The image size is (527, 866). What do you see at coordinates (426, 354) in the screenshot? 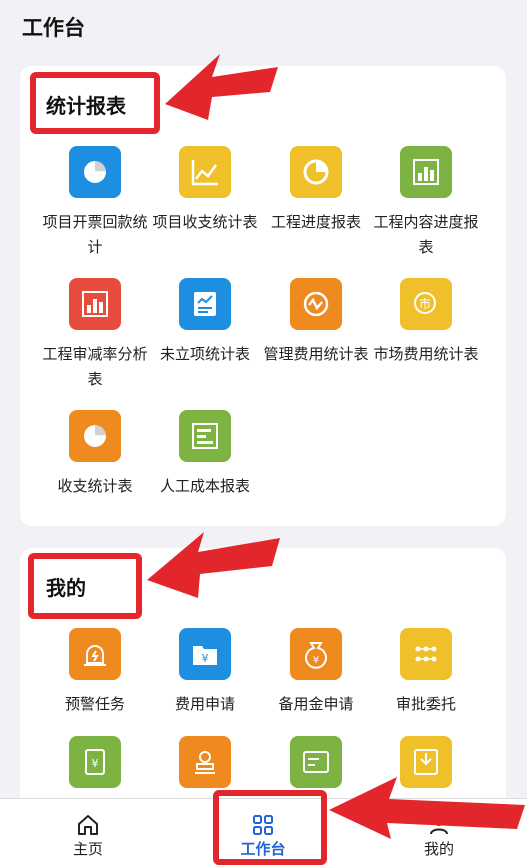
I see `grid-item-label: 市场费用统计表` at bounding box center [426, 354].